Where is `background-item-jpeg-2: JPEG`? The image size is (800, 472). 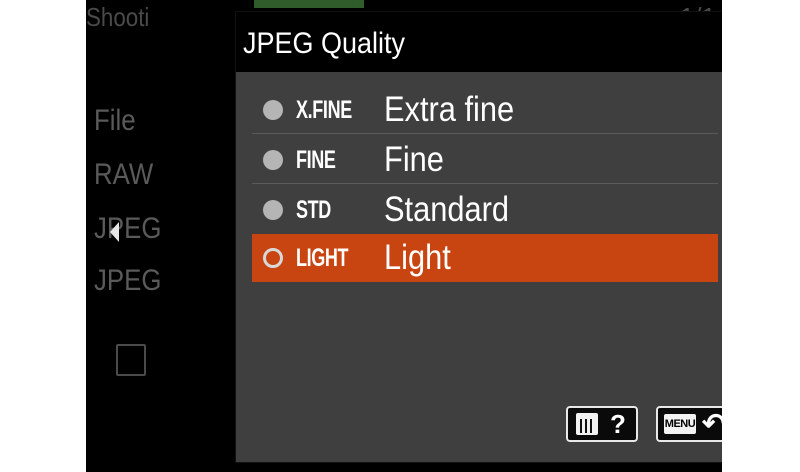
background-item-jpeg-2: JPEG is located at coordinates (128, 280).